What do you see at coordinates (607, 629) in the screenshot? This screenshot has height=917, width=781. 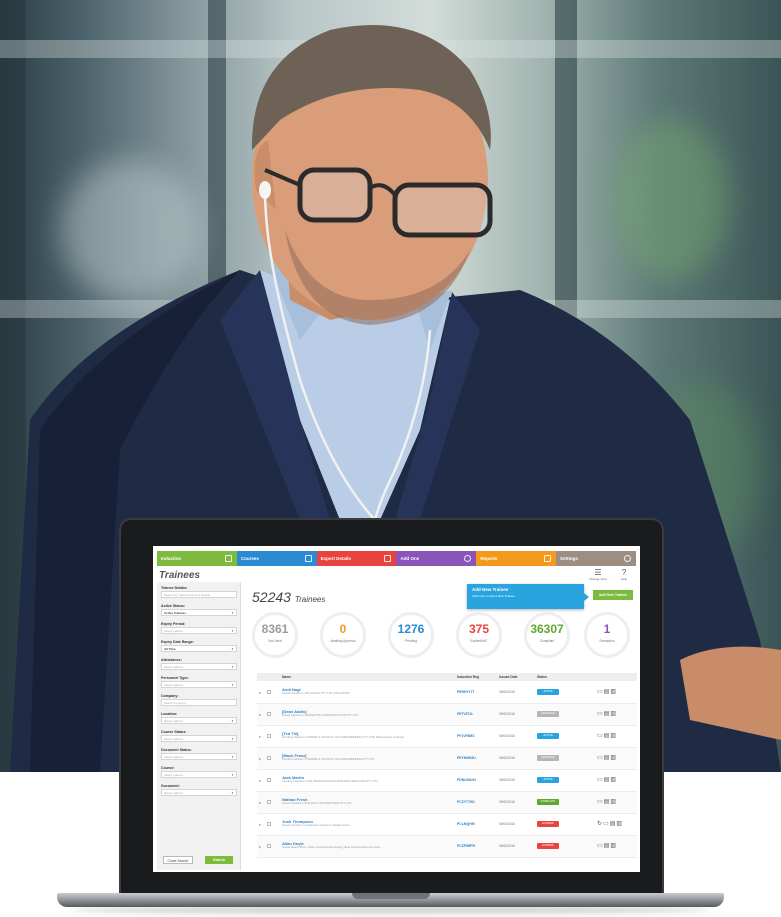 I see `stat-value: 1` at bounding box center [607, 629].